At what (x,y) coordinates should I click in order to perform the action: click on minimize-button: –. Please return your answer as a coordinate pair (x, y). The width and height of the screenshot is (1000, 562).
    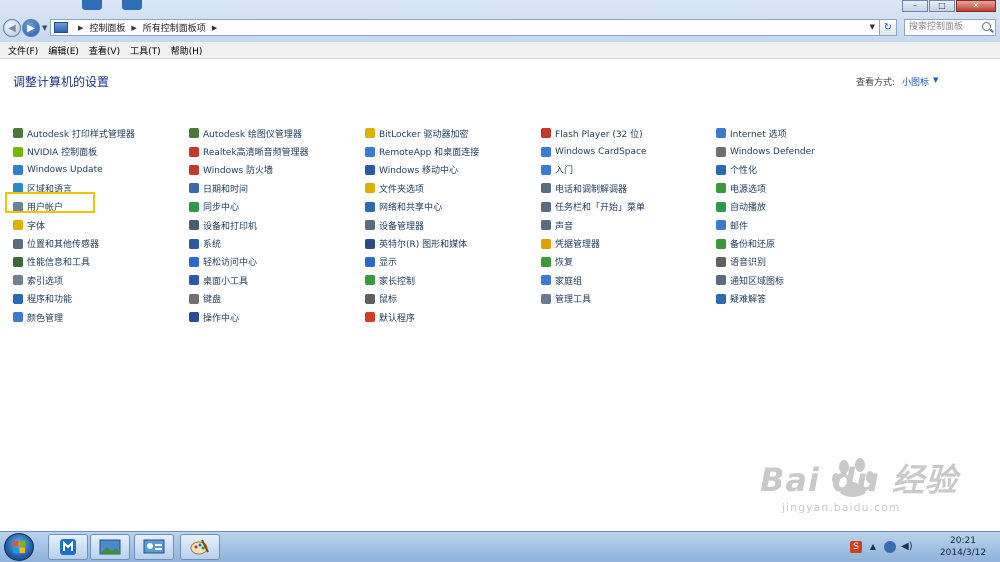
    Looking at the image, I should click on (915, 6).